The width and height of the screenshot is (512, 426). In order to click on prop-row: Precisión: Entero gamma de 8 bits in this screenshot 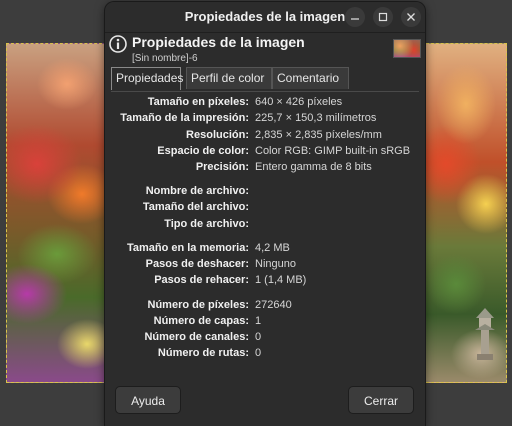, I will do `click(265, 169)`.